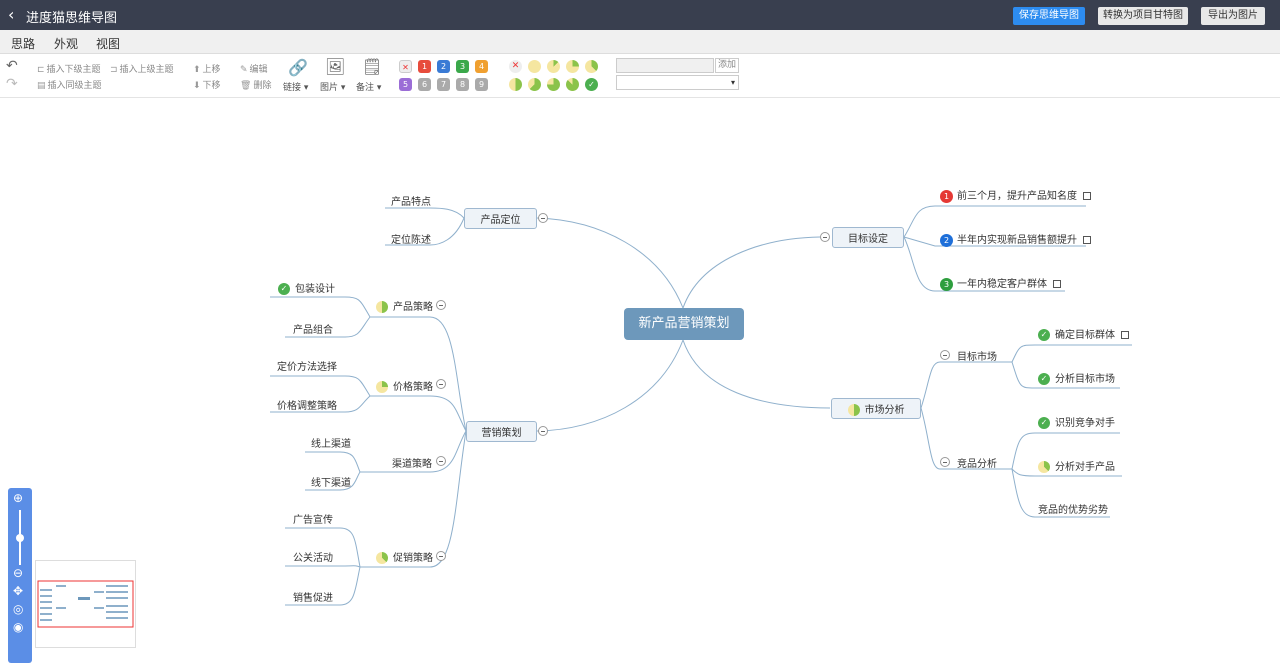 This screenshot has height=668, width=1280. I want to click on move-icon: ✥, so click(18, 591).